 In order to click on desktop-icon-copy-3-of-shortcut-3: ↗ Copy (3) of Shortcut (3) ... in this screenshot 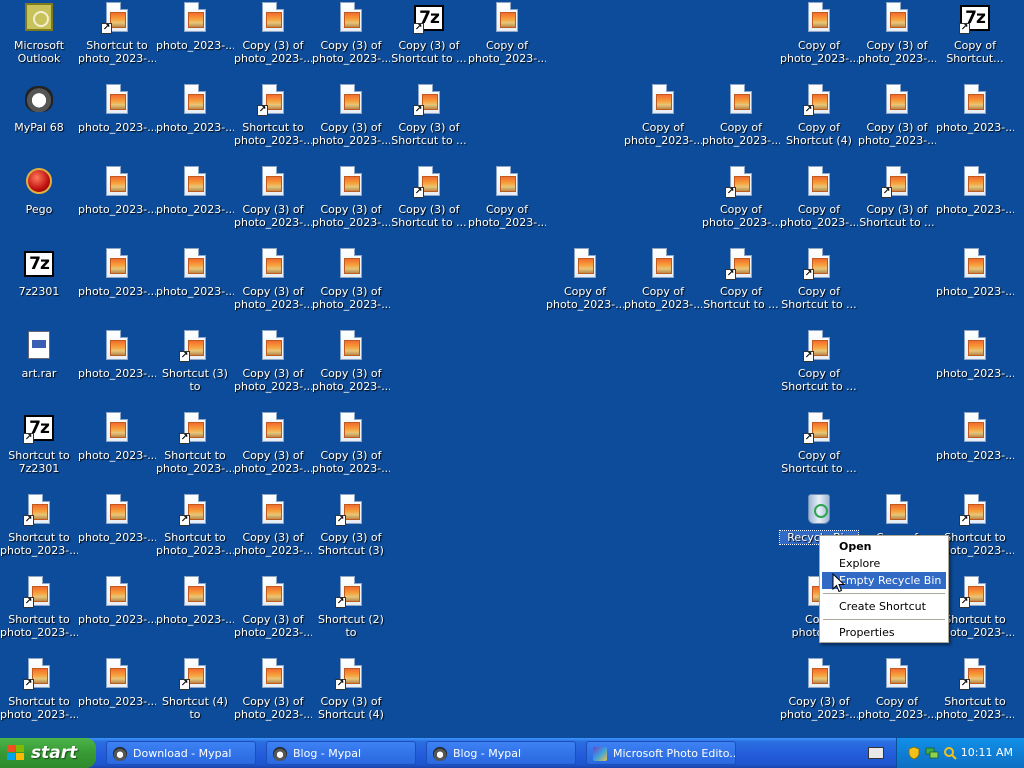, I will do `click(351, 530)`.